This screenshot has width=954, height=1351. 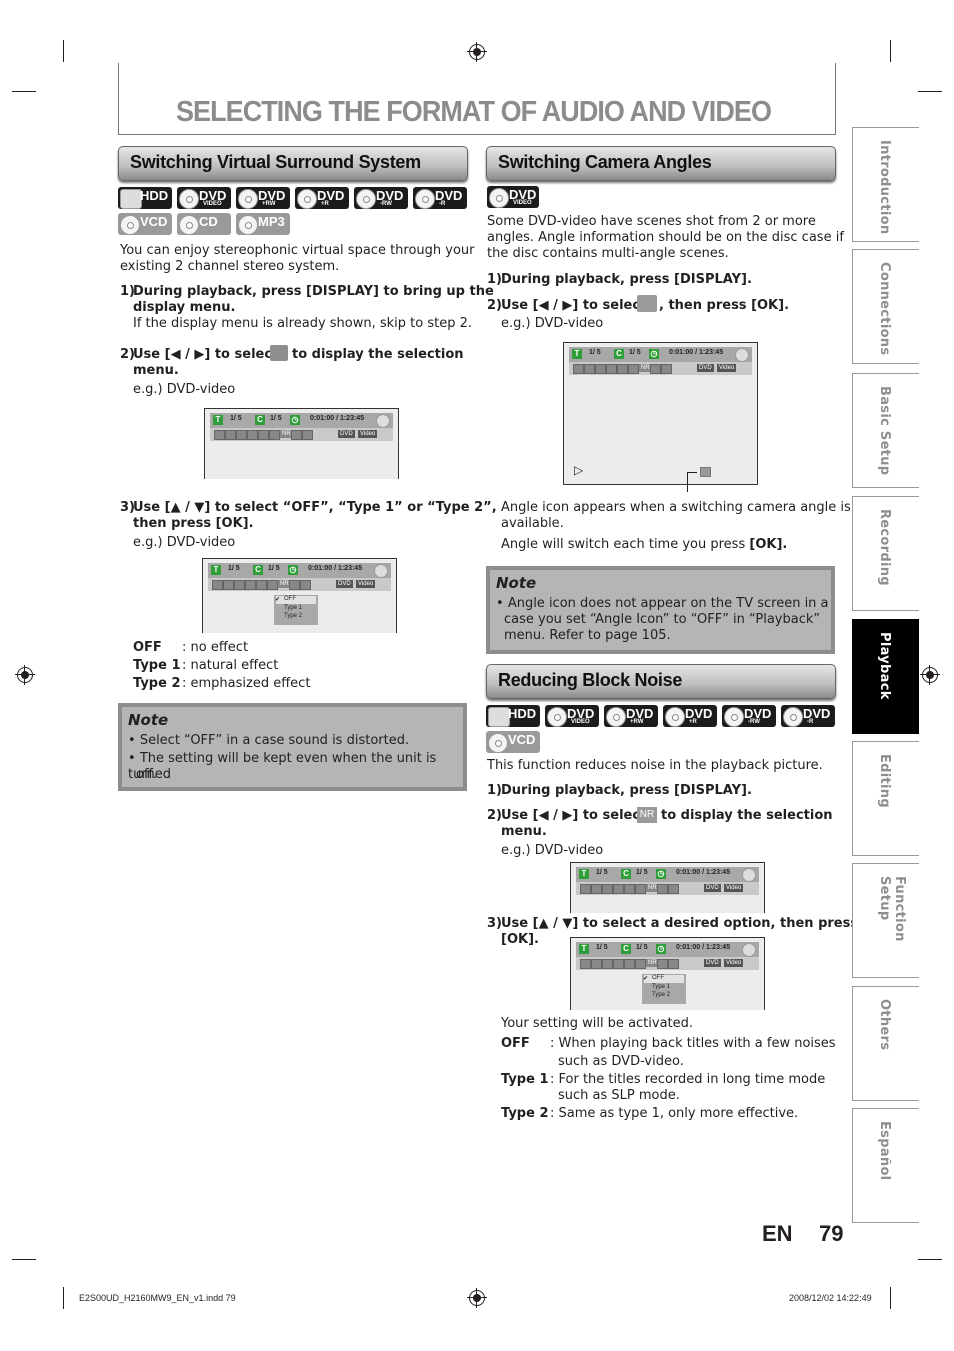 What do you see at coordinates (660, 354) in the screenshot?
I see `osd-status-bar: T 1/ 5 C 1/ 5 ◷ 0:01:00 / 1:23:45` at bounding box center [660, 354].